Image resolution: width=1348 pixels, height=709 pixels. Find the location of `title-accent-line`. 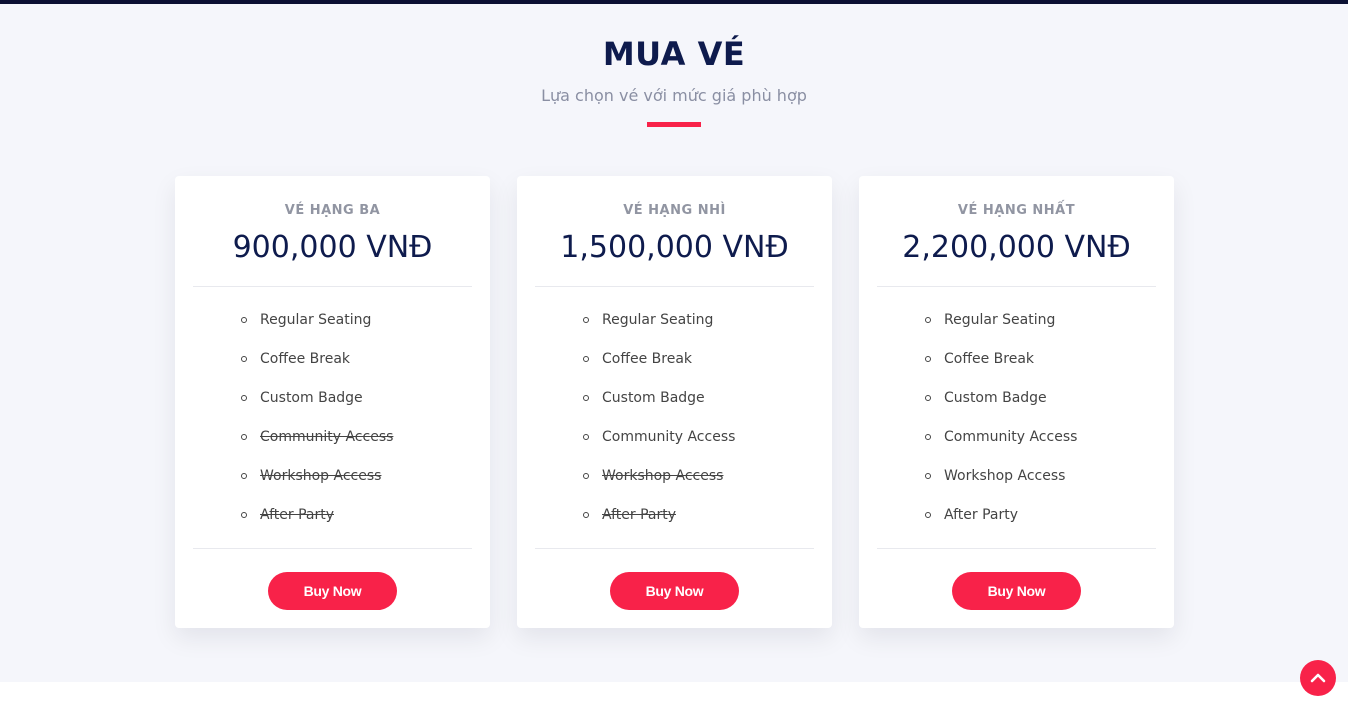

title-accent-line is located at coordinates (674, 124).